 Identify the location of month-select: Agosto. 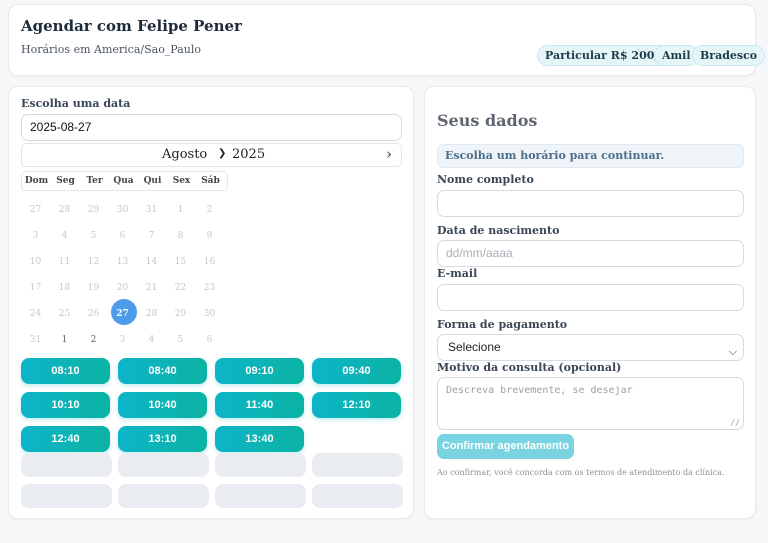
(184, 154).